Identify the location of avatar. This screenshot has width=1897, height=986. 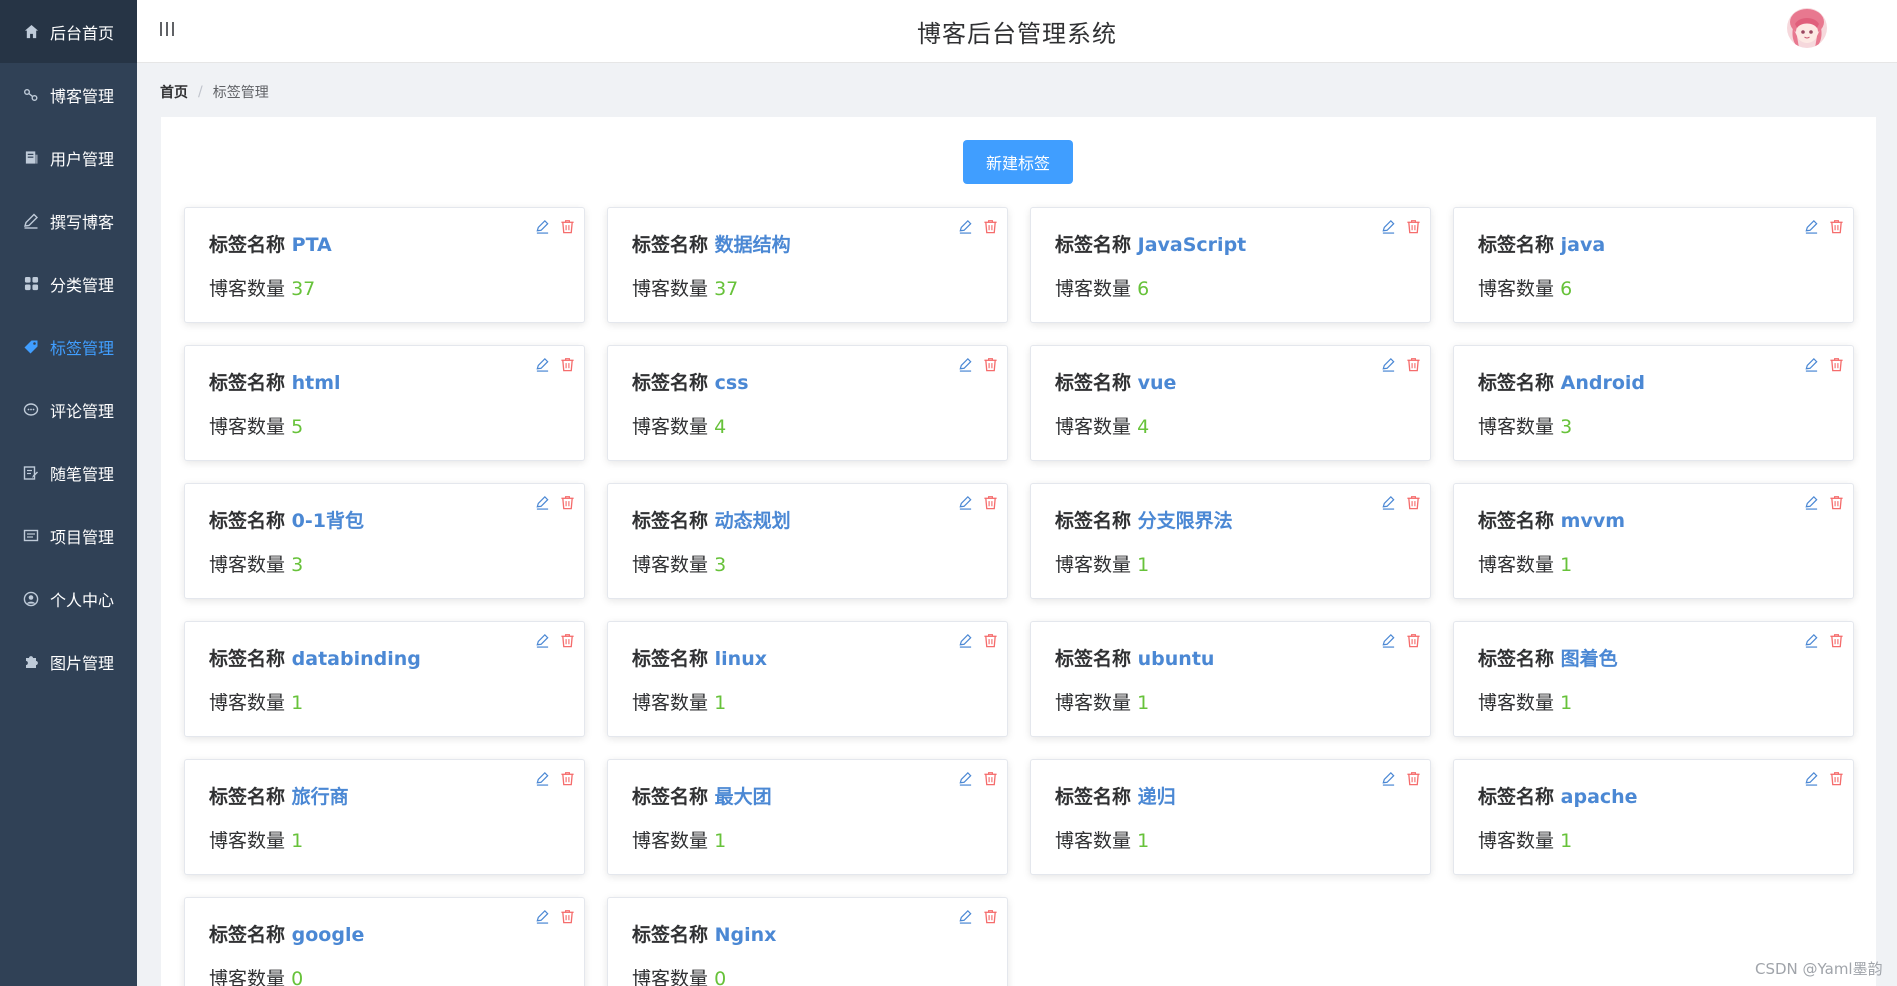
(1807, 28).